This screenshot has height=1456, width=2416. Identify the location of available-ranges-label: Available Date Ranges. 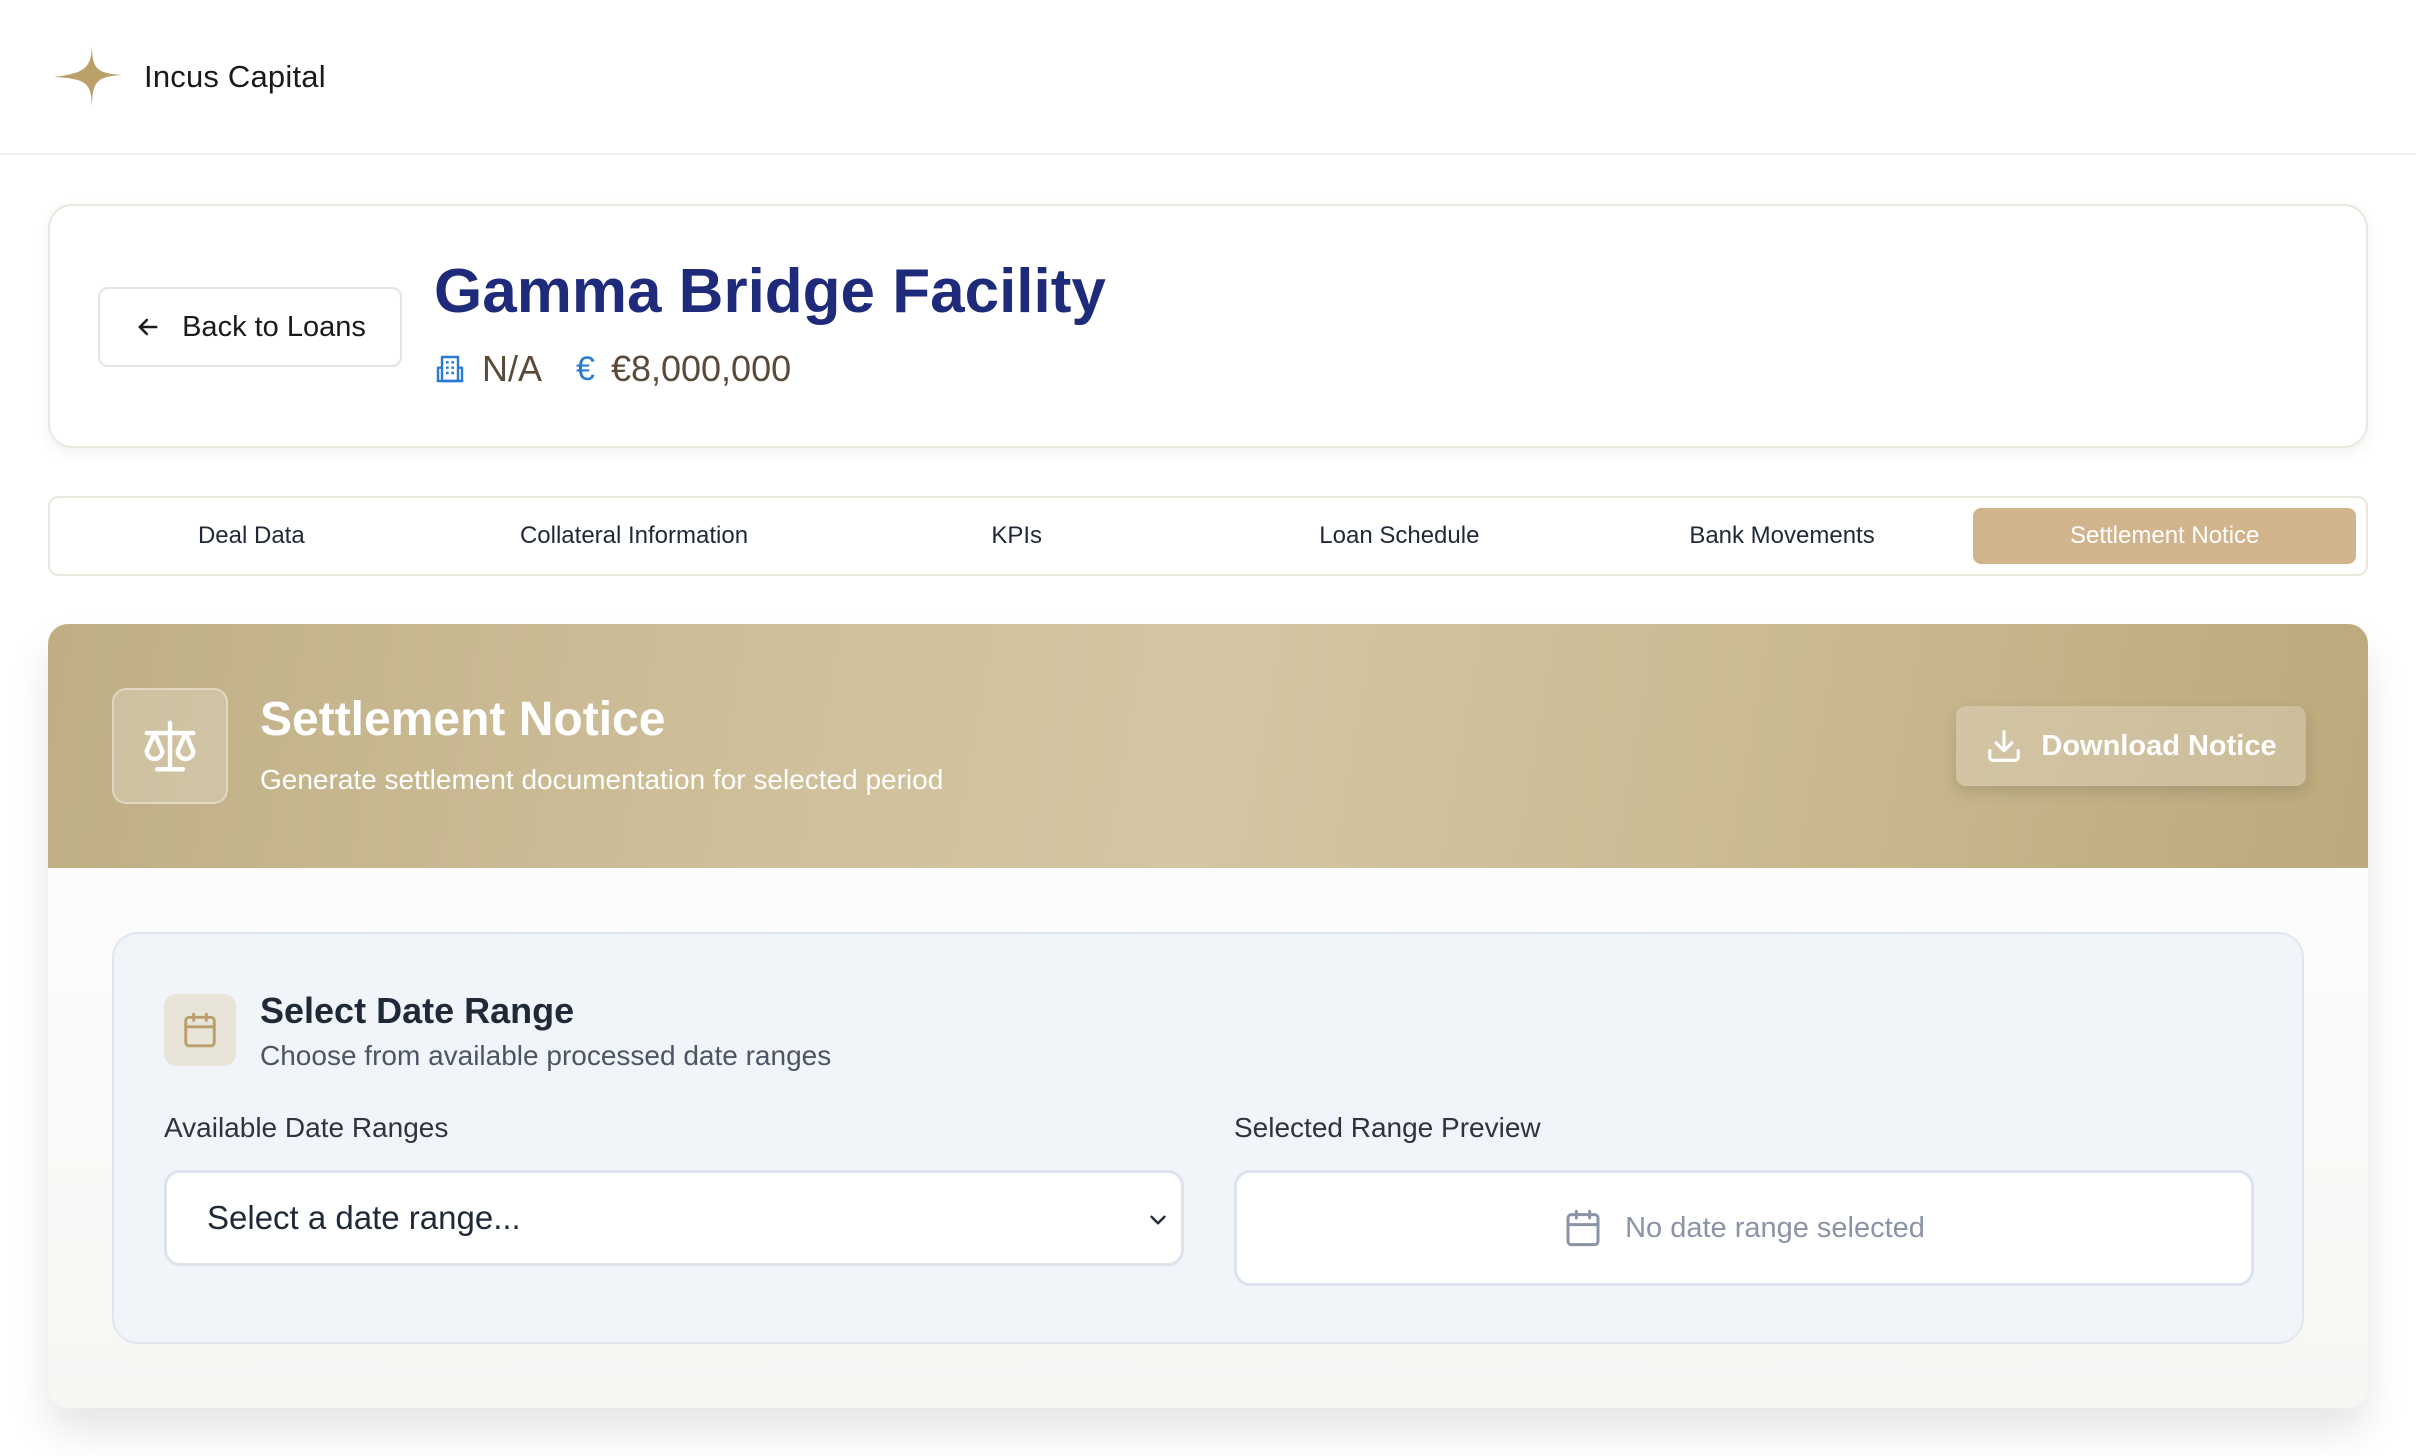
(306, 1127).